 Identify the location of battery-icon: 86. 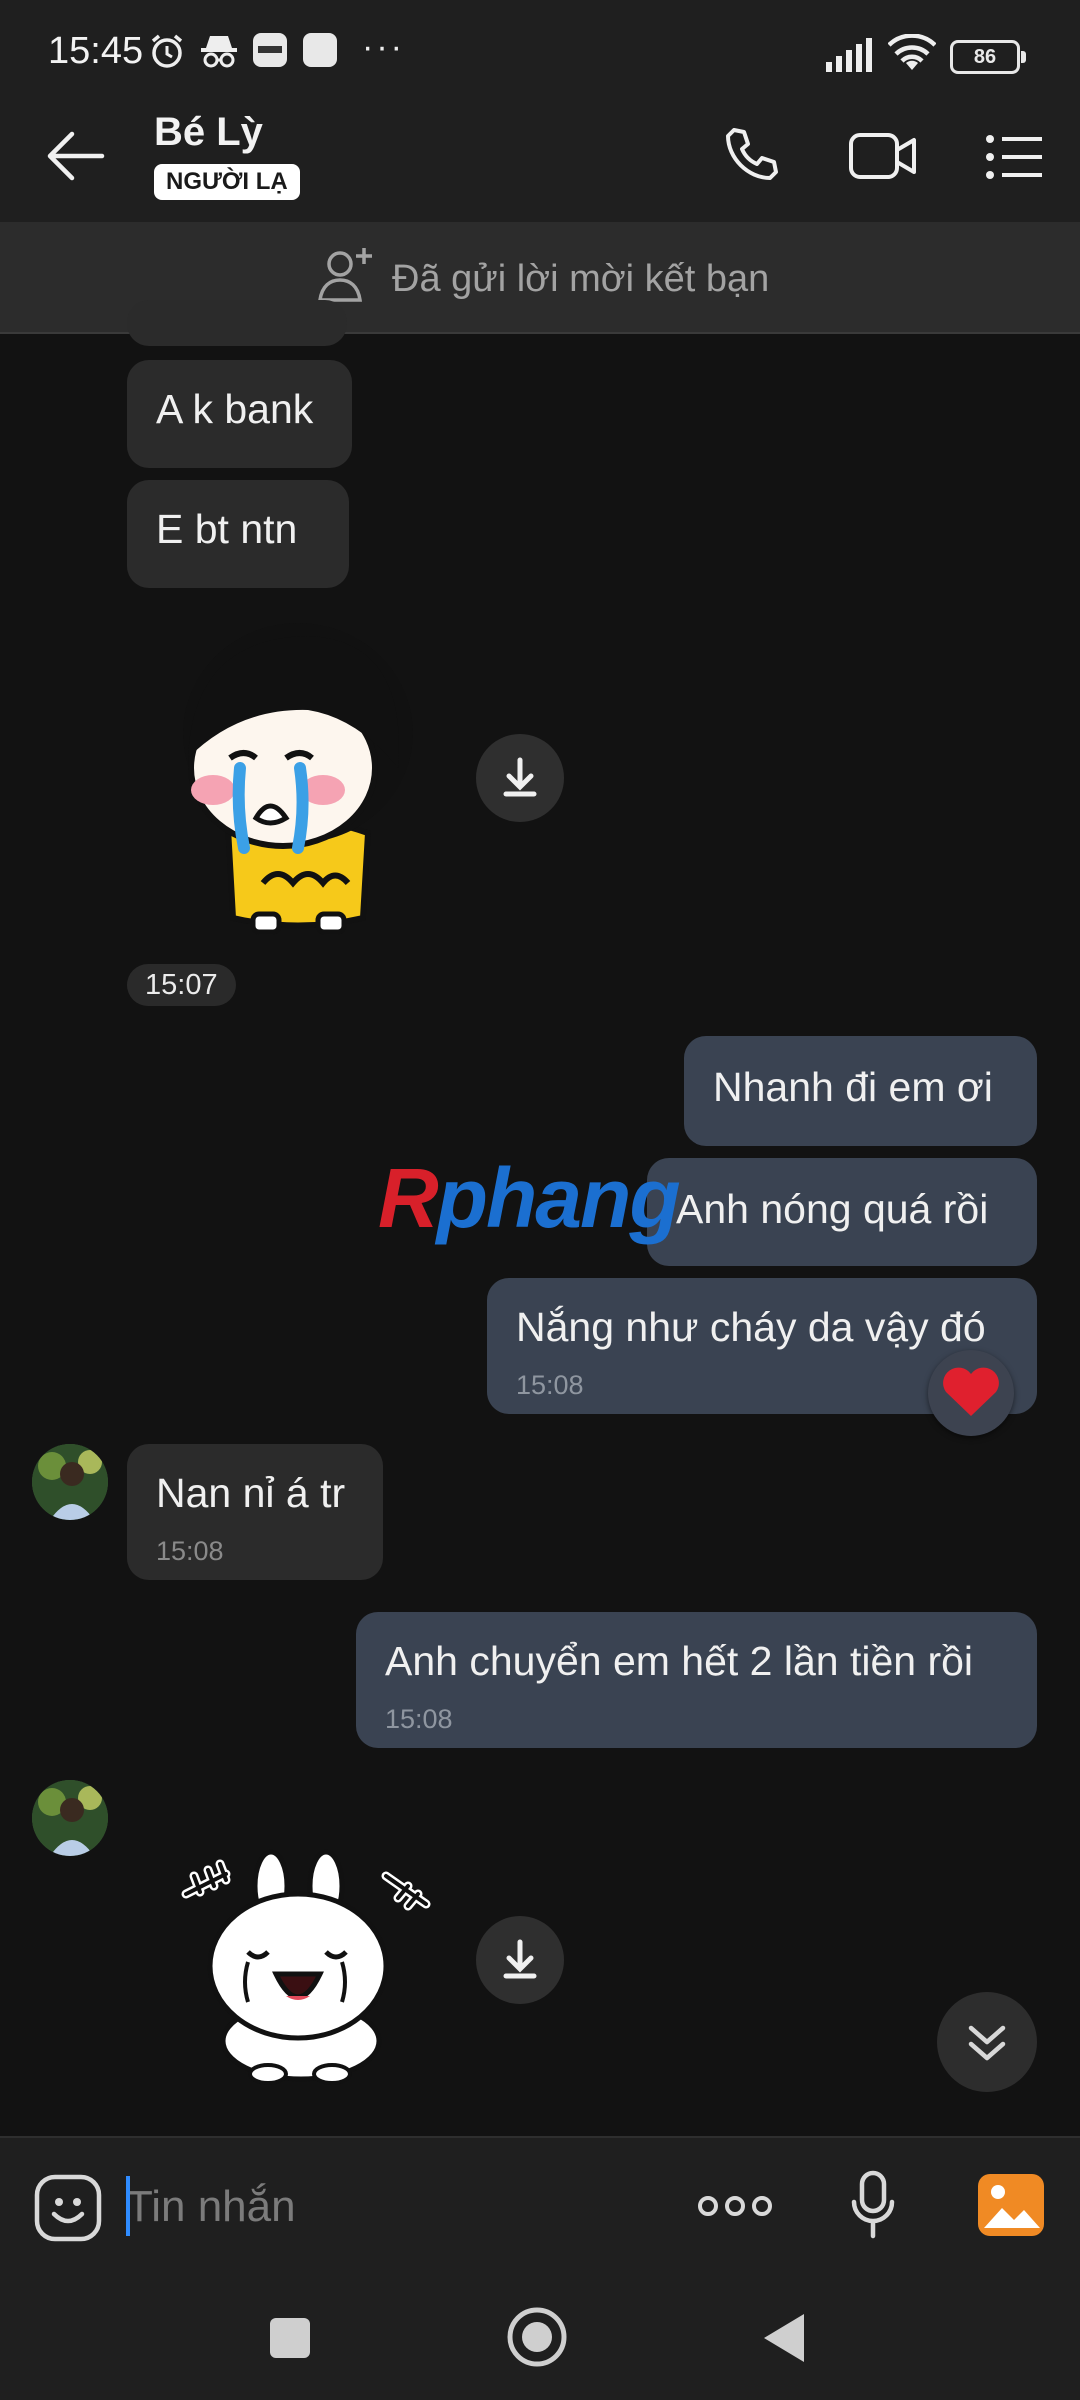
(988, 57).